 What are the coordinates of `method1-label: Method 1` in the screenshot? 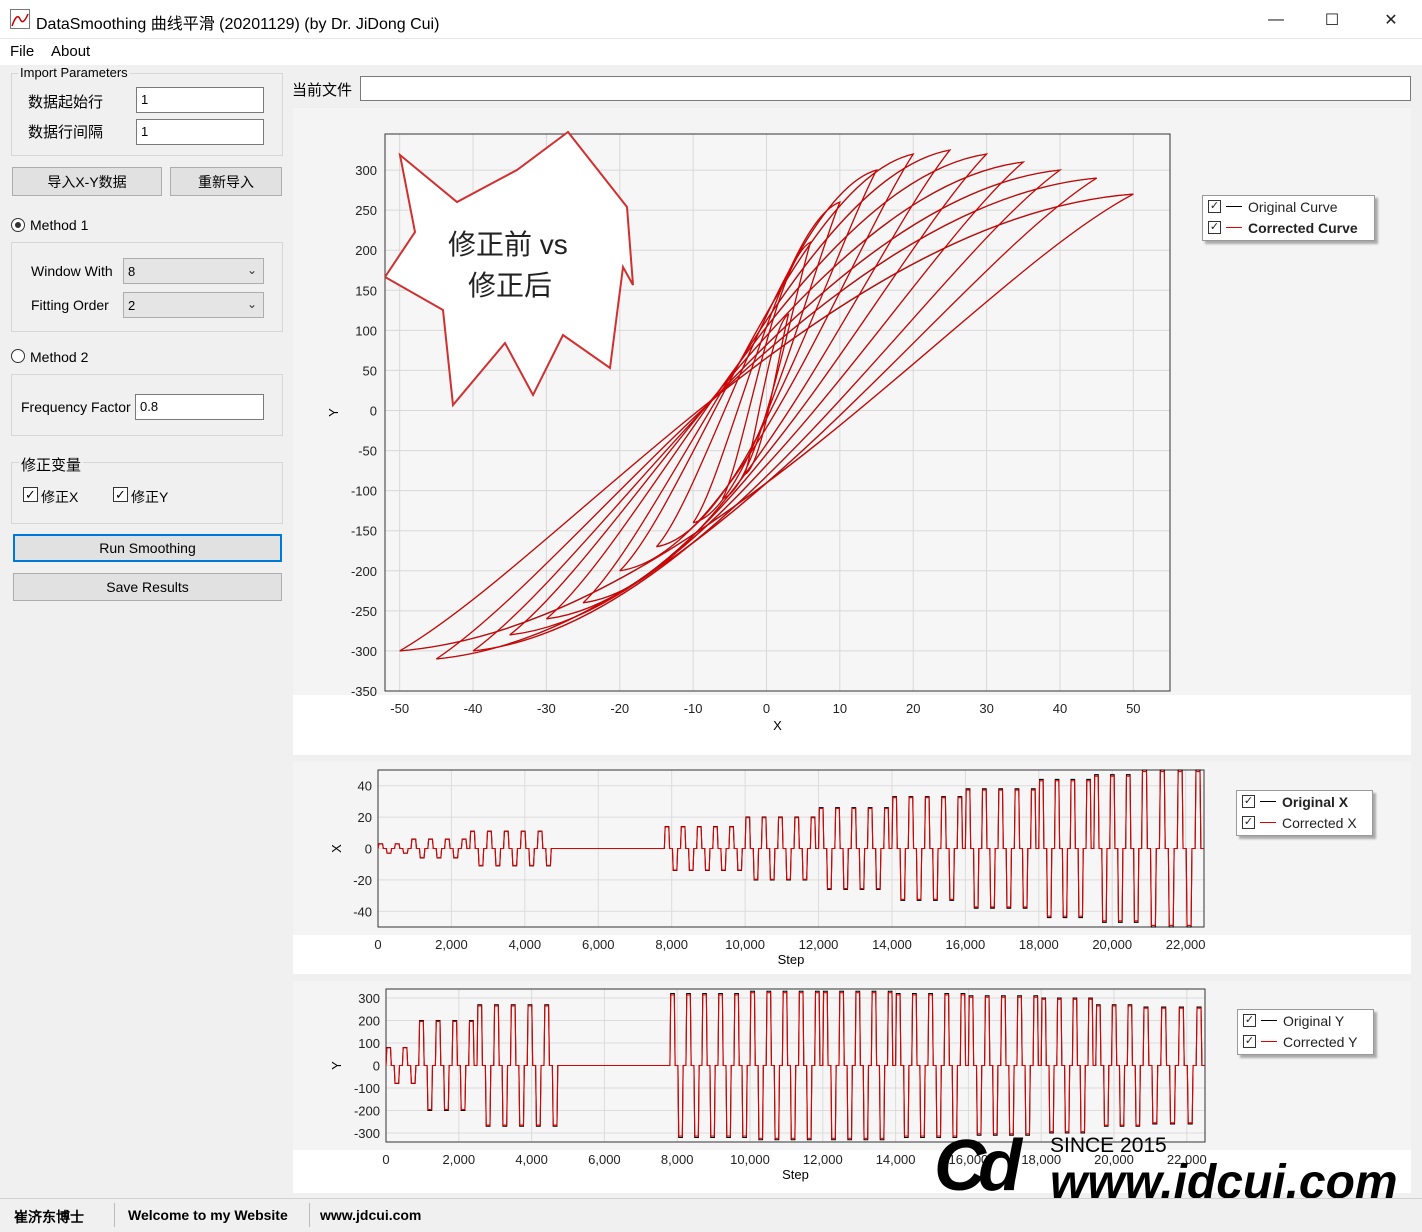 It's located at (59, 225).